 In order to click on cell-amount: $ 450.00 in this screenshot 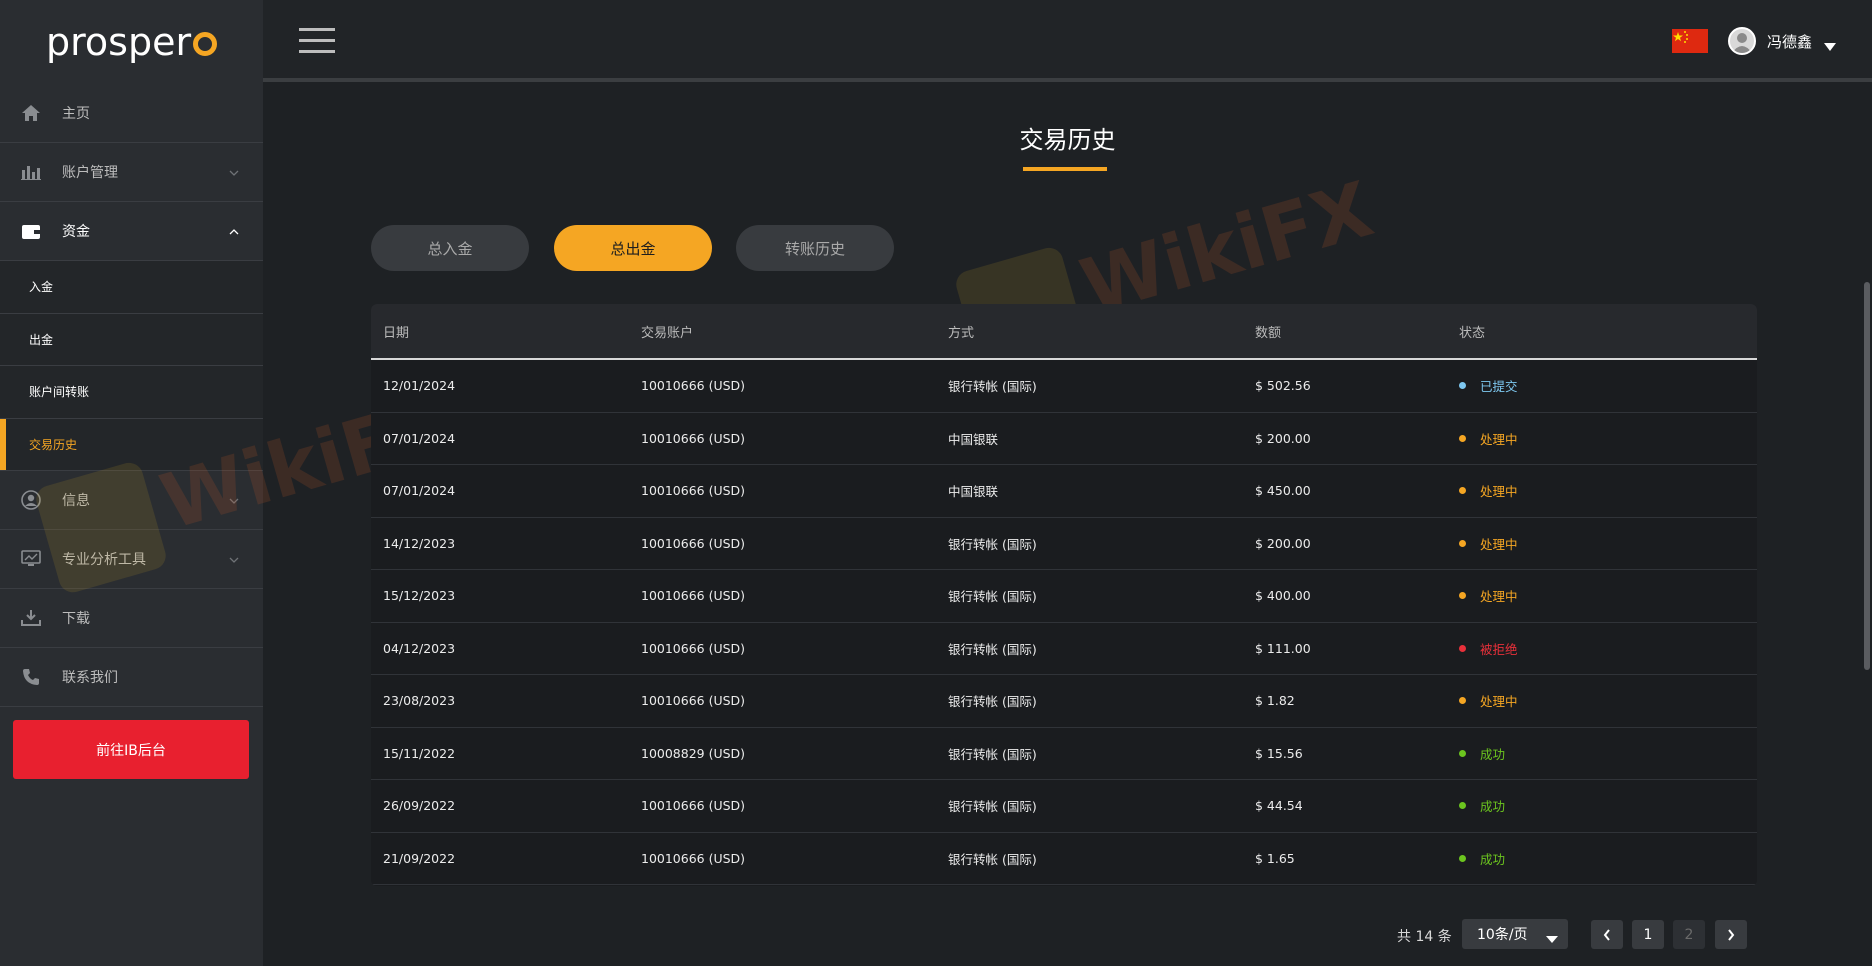, I will do `click(1283, 491)`.